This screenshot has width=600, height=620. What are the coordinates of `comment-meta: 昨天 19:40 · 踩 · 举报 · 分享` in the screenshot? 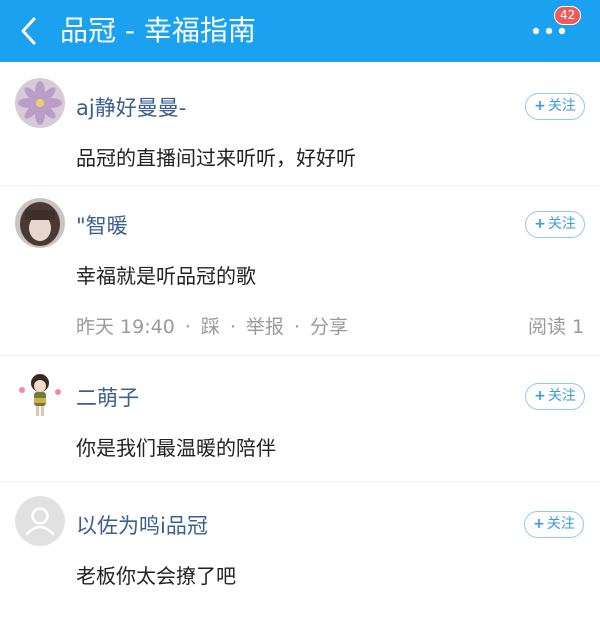 It's located at (212, 327).